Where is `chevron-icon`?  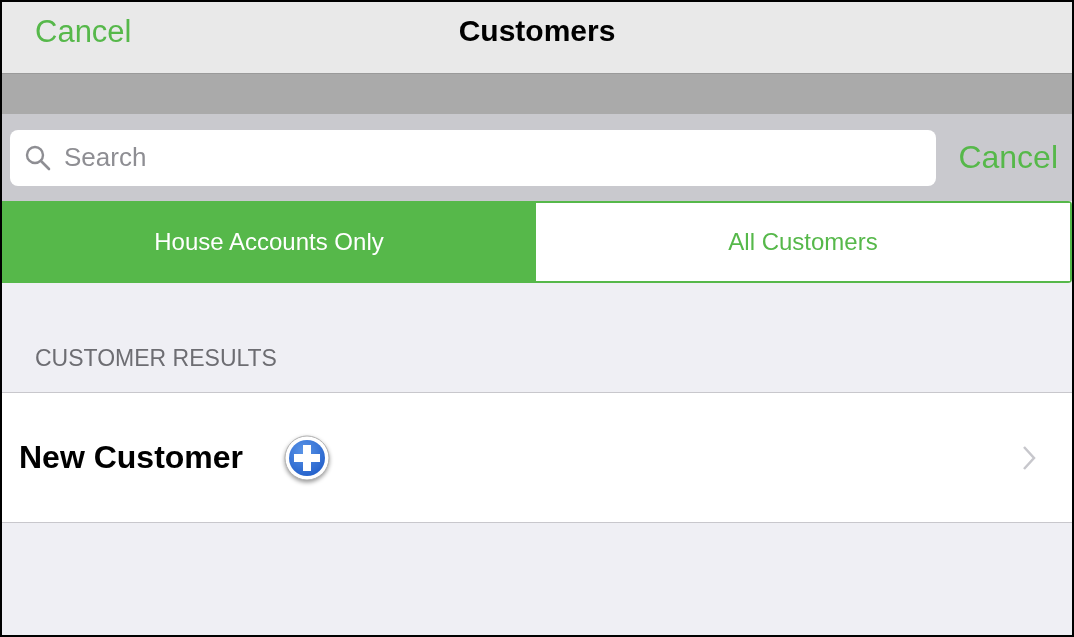
chevron-icon is located at coordinates (1029, 457).